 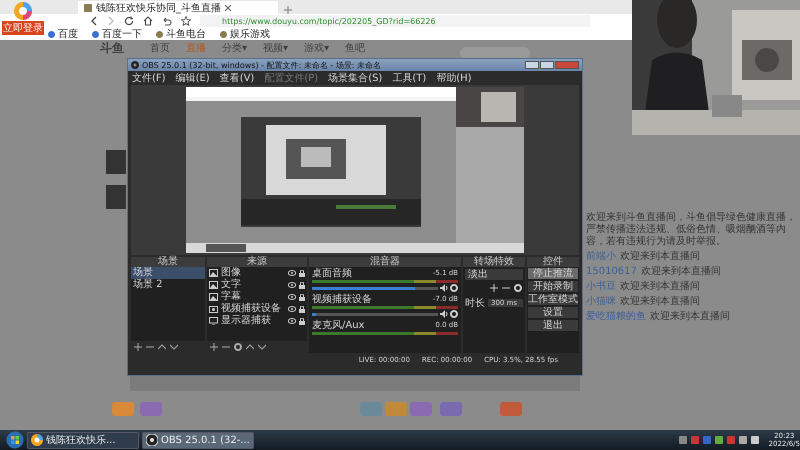 I want to click on menu-item: 帮助(H), so click(x=454, y=78).